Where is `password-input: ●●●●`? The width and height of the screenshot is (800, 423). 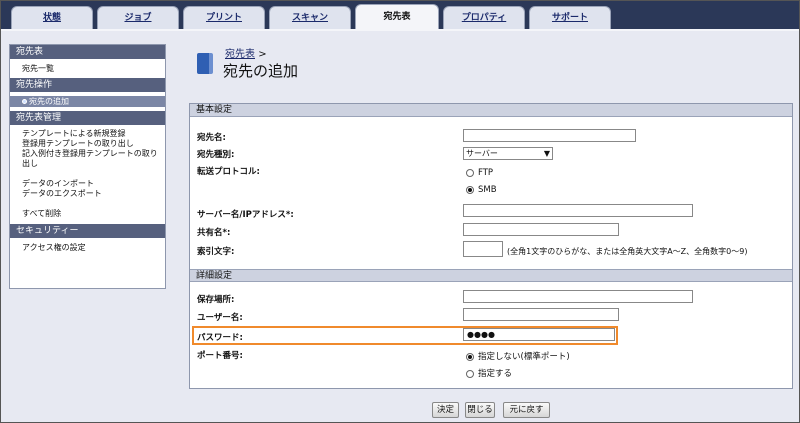
password-input: ●●●● is located at coordinates (539, 334).